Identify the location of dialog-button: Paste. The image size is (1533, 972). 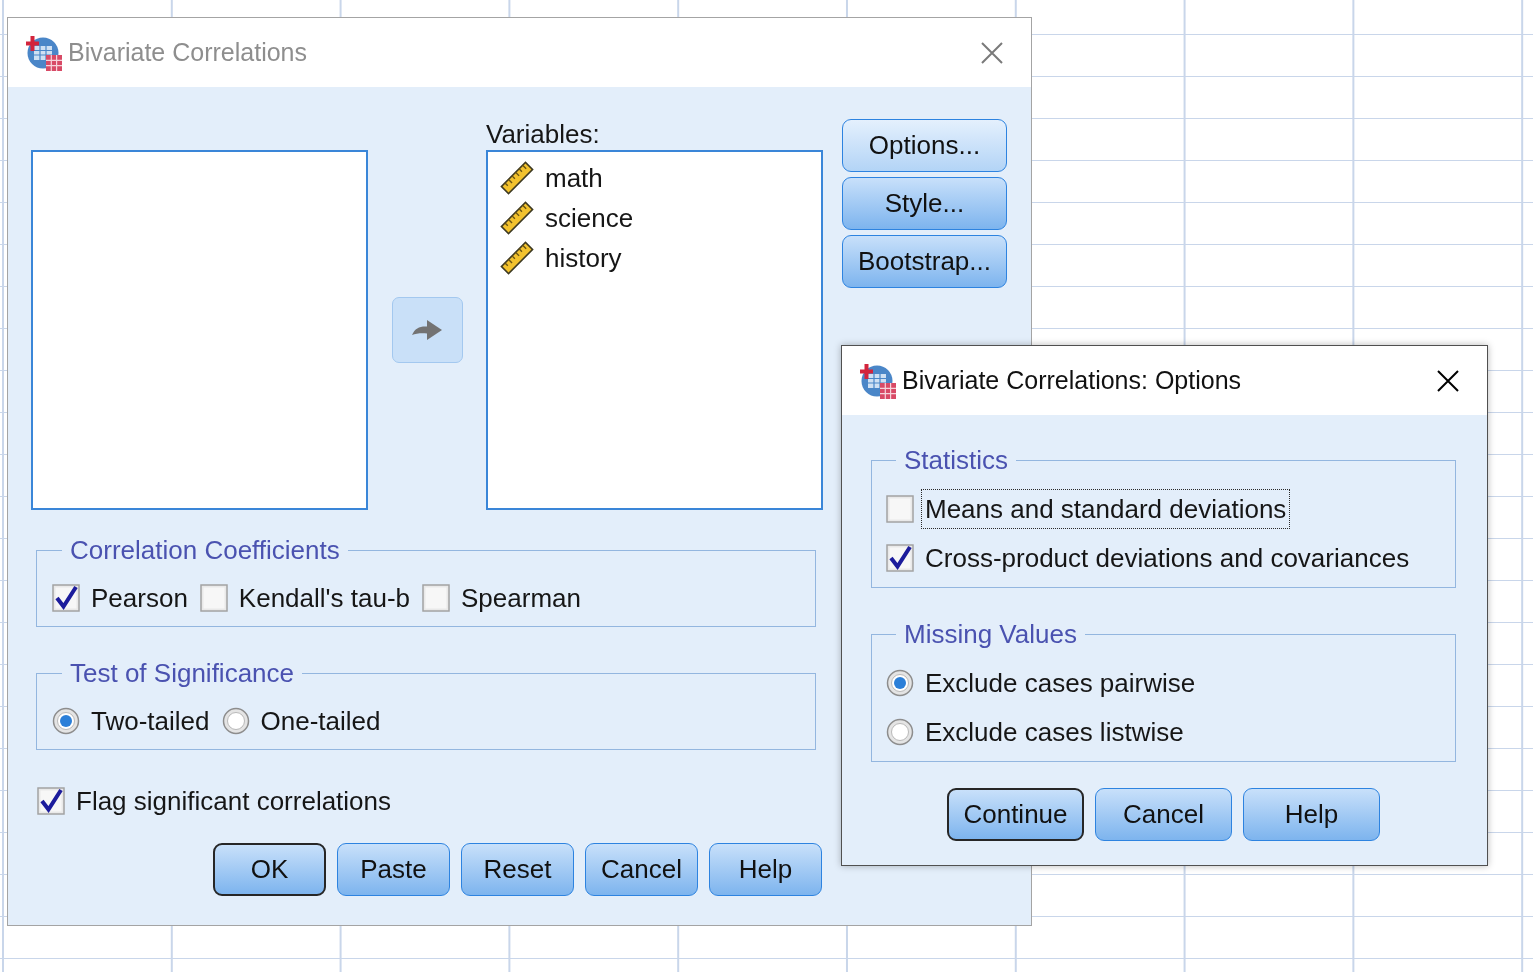
(393, 869).